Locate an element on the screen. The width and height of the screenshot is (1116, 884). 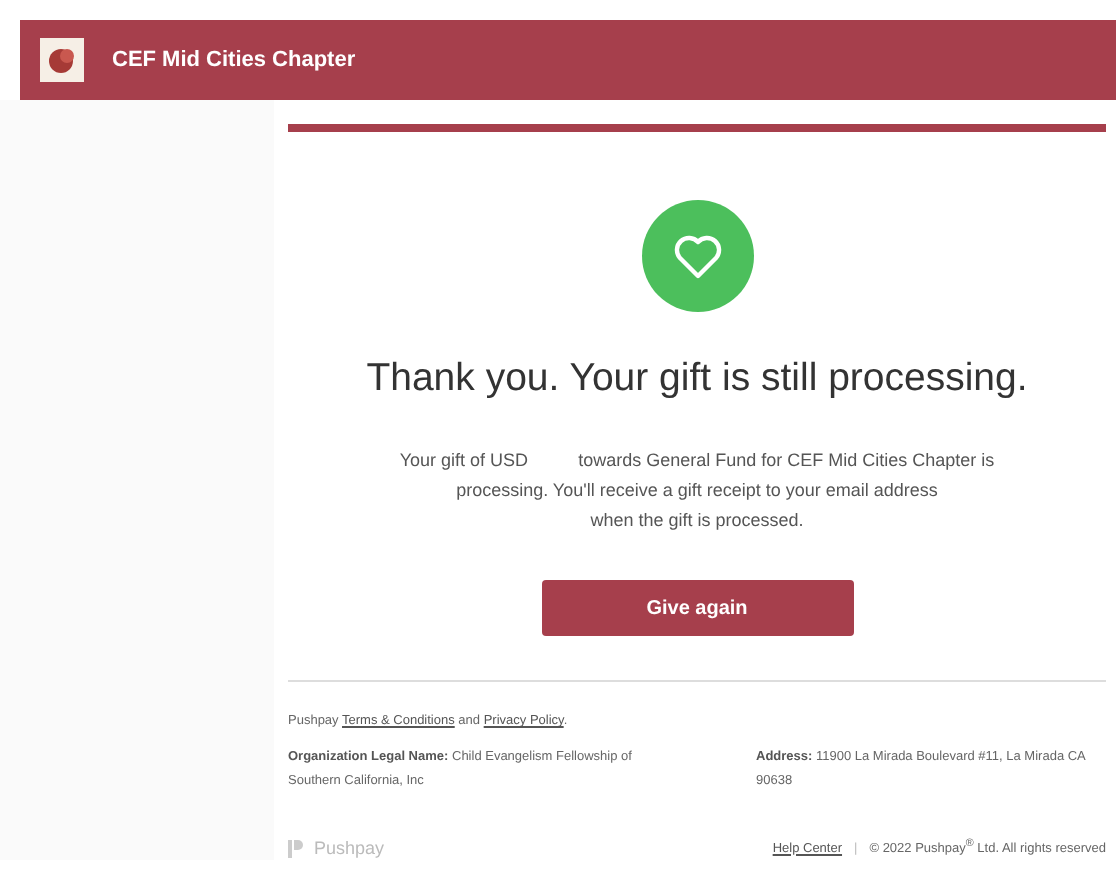
message-text: processing. You'll receive a gift receipt to your email address is located at coordinates (697, 491).